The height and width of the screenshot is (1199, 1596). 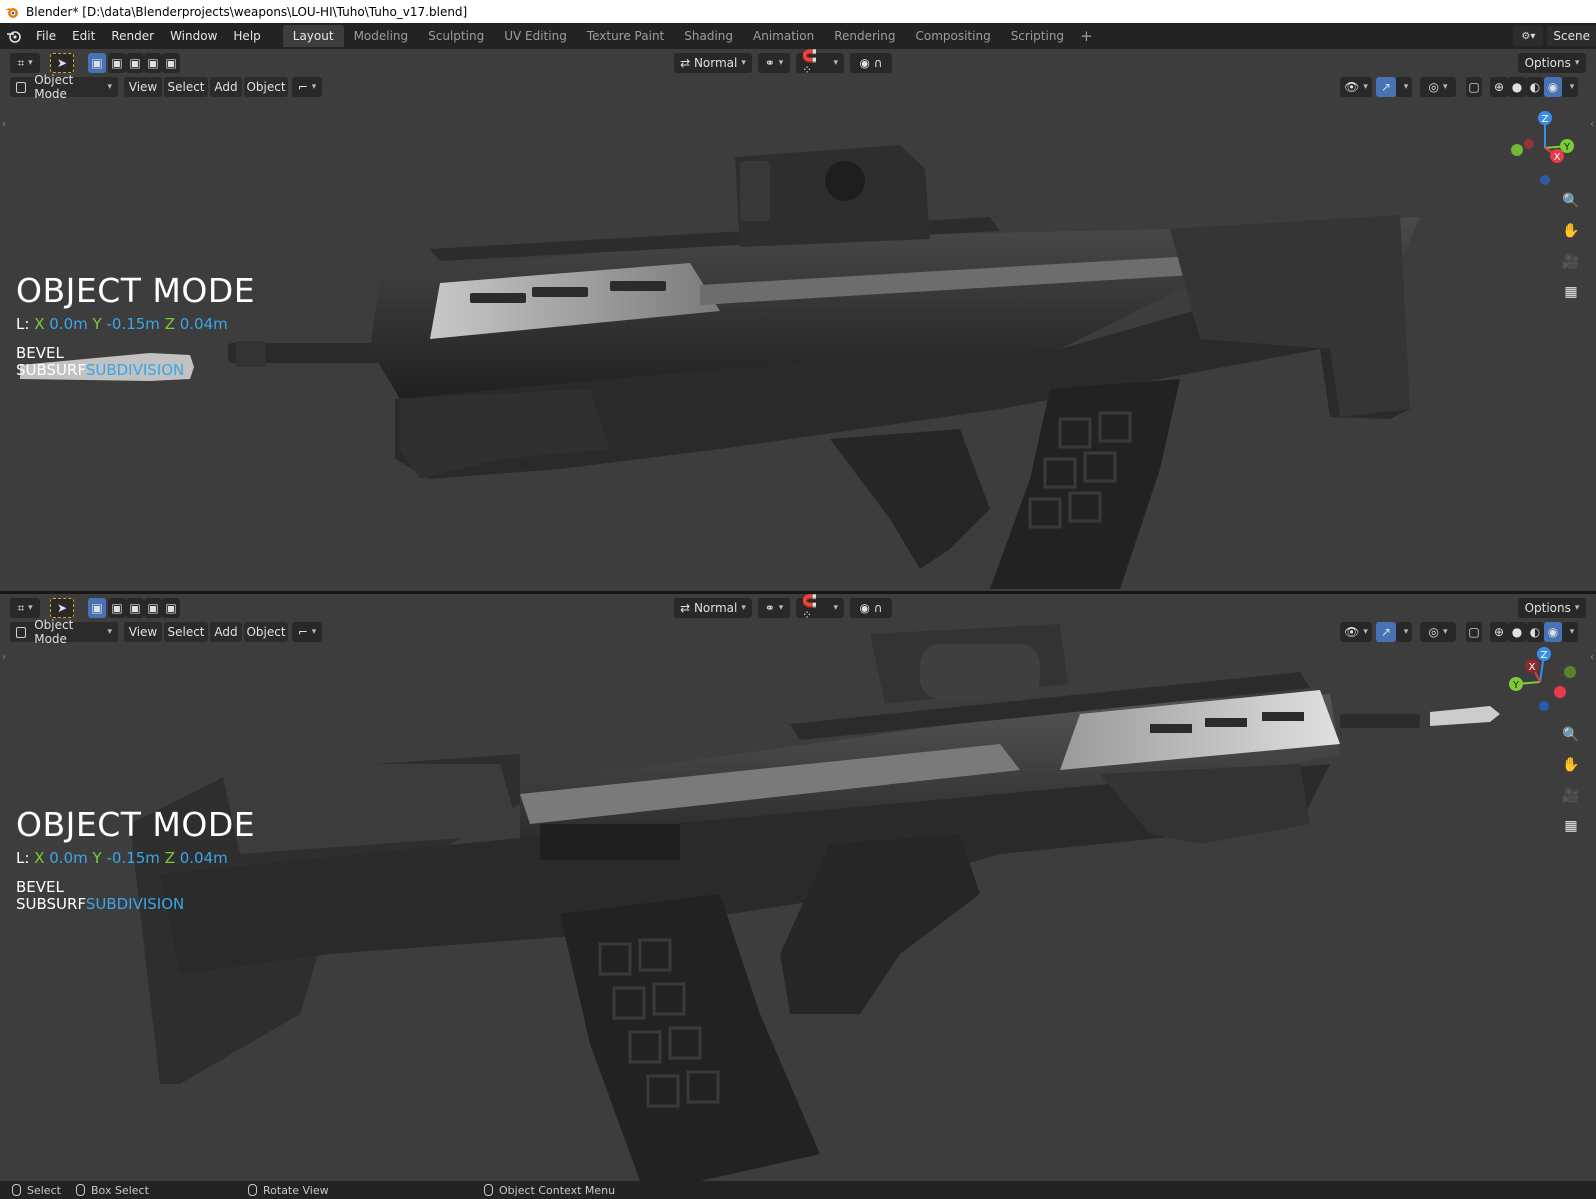 What do you see at coordinates (83, 36) in the screenshot?
I see `menu-edit: Edit` at bounding box center [83, 36].